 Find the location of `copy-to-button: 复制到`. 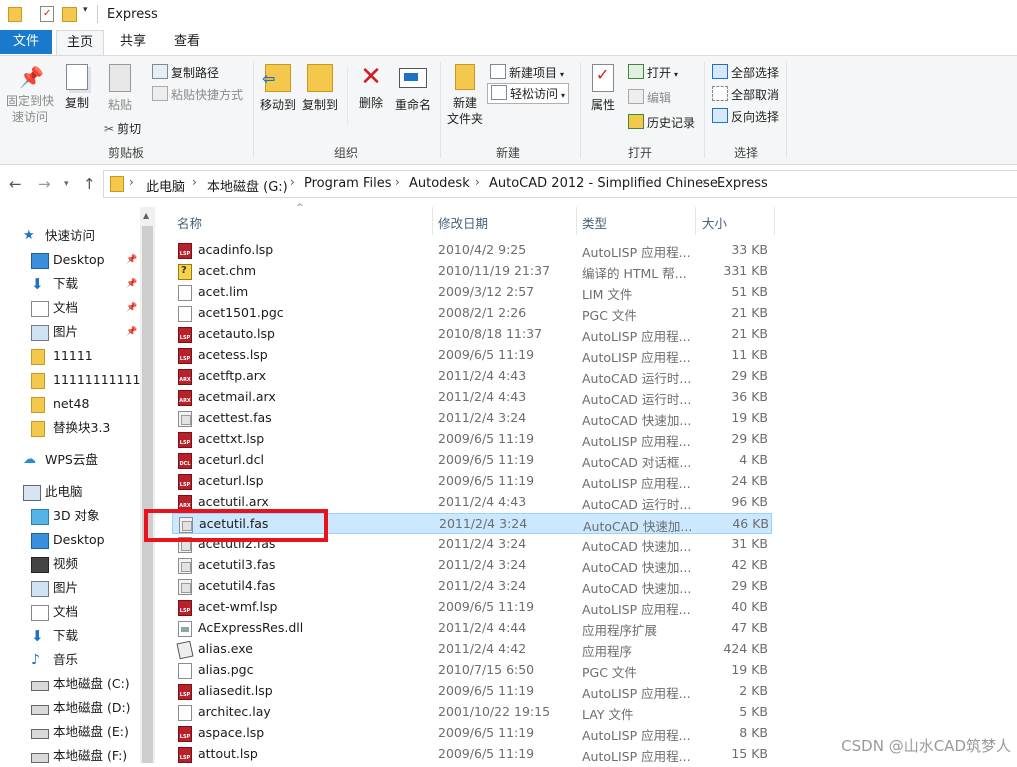

copy-to-button: 复制到 is located at coordinates (320, 88).